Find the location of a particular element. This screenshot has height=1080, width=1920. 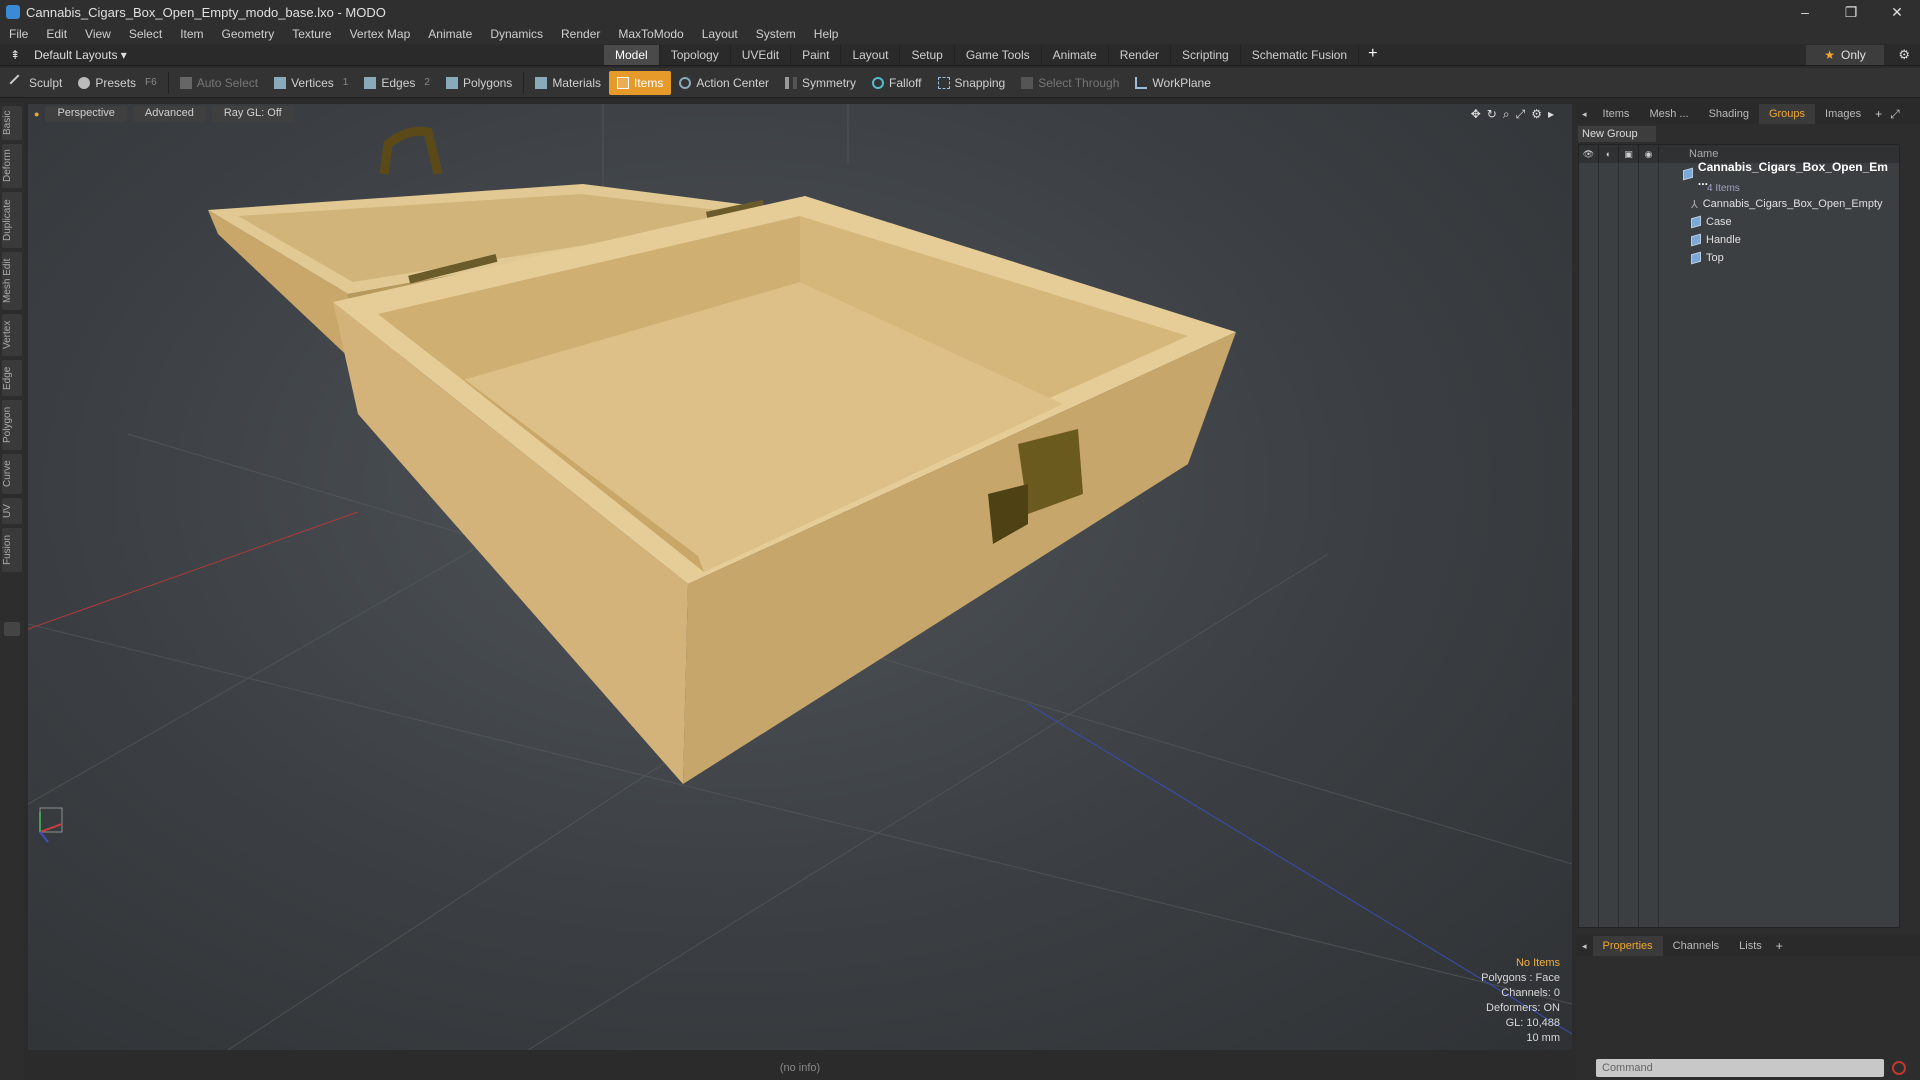

tab-animate: Animate is located at coordinates (1075, 55).